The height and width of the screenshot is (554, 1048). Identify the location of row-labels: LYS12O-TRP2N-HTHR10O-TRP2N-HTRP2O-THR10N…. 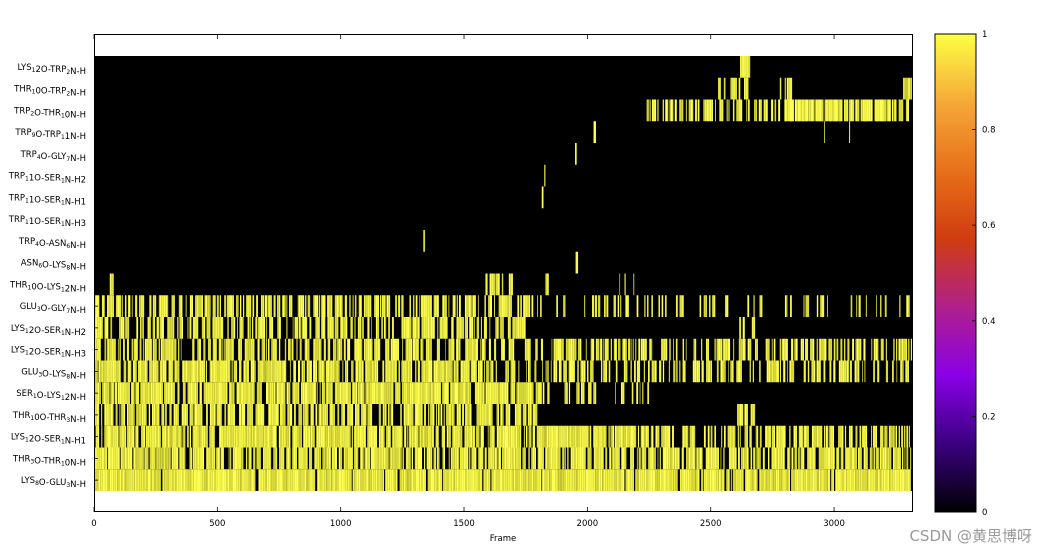
(53, 276).